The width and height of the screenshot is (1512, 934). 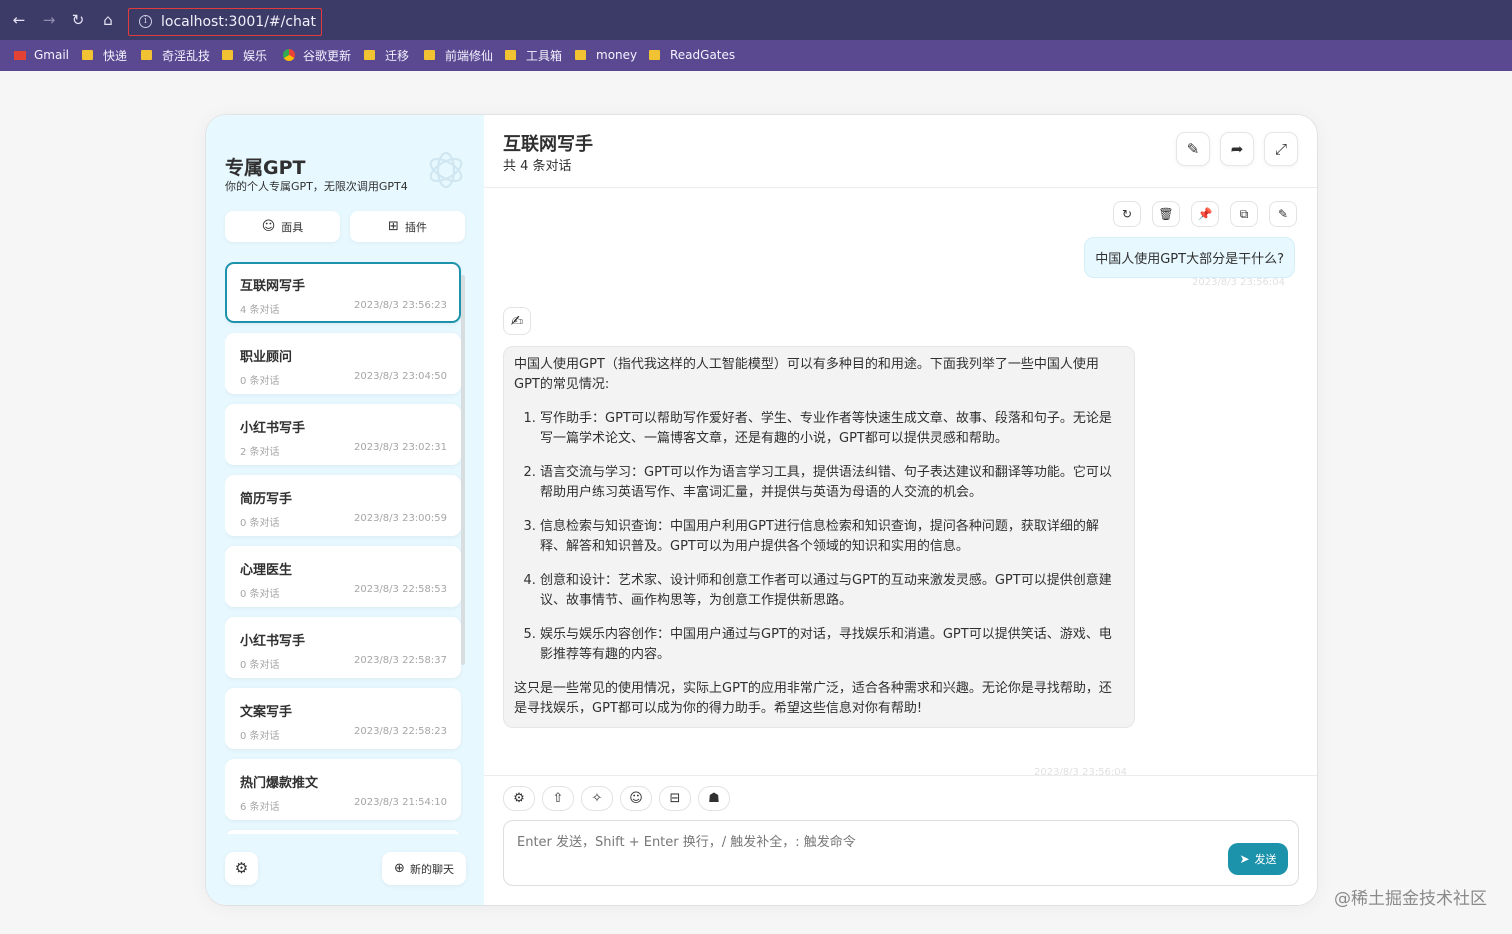 I want to click on message-actions: ↻ 🗑 📌 ⧉ ✎, so click(x=1199, y=214).